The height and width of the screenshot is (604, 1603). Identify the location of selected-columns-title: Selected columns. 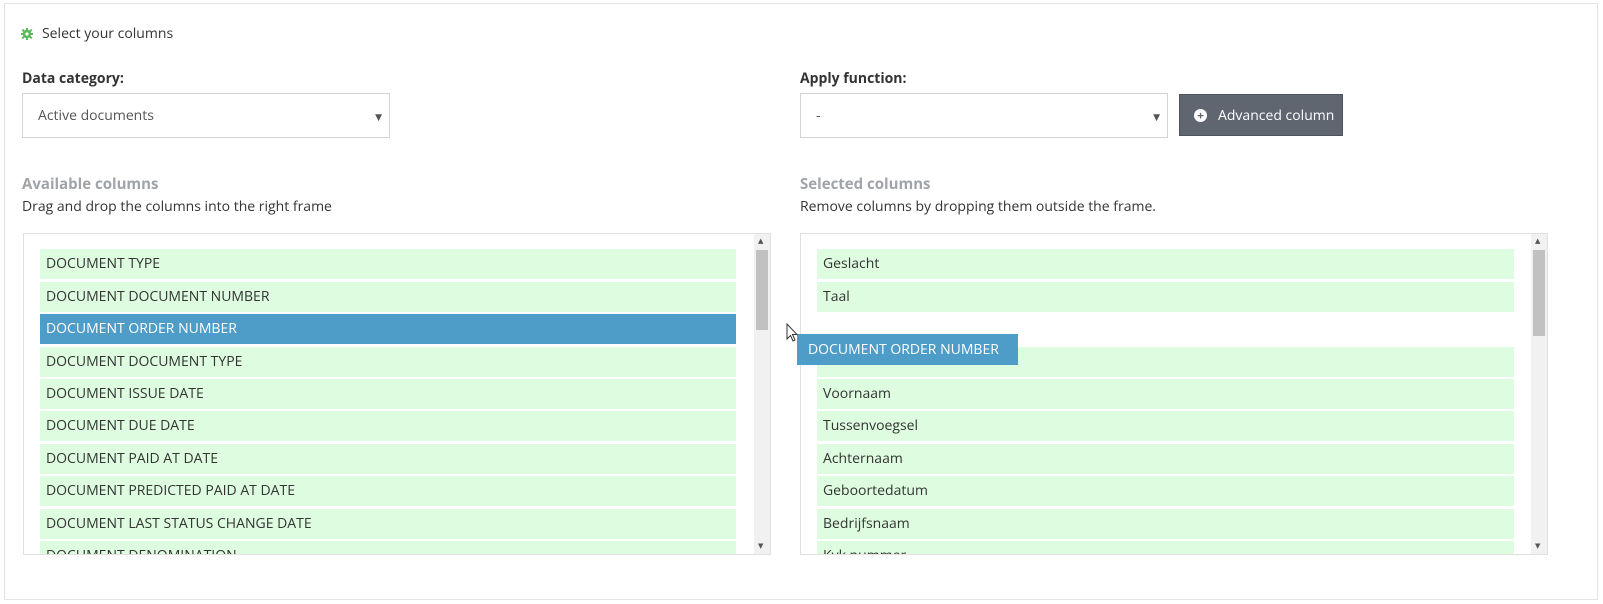
(865, 184).